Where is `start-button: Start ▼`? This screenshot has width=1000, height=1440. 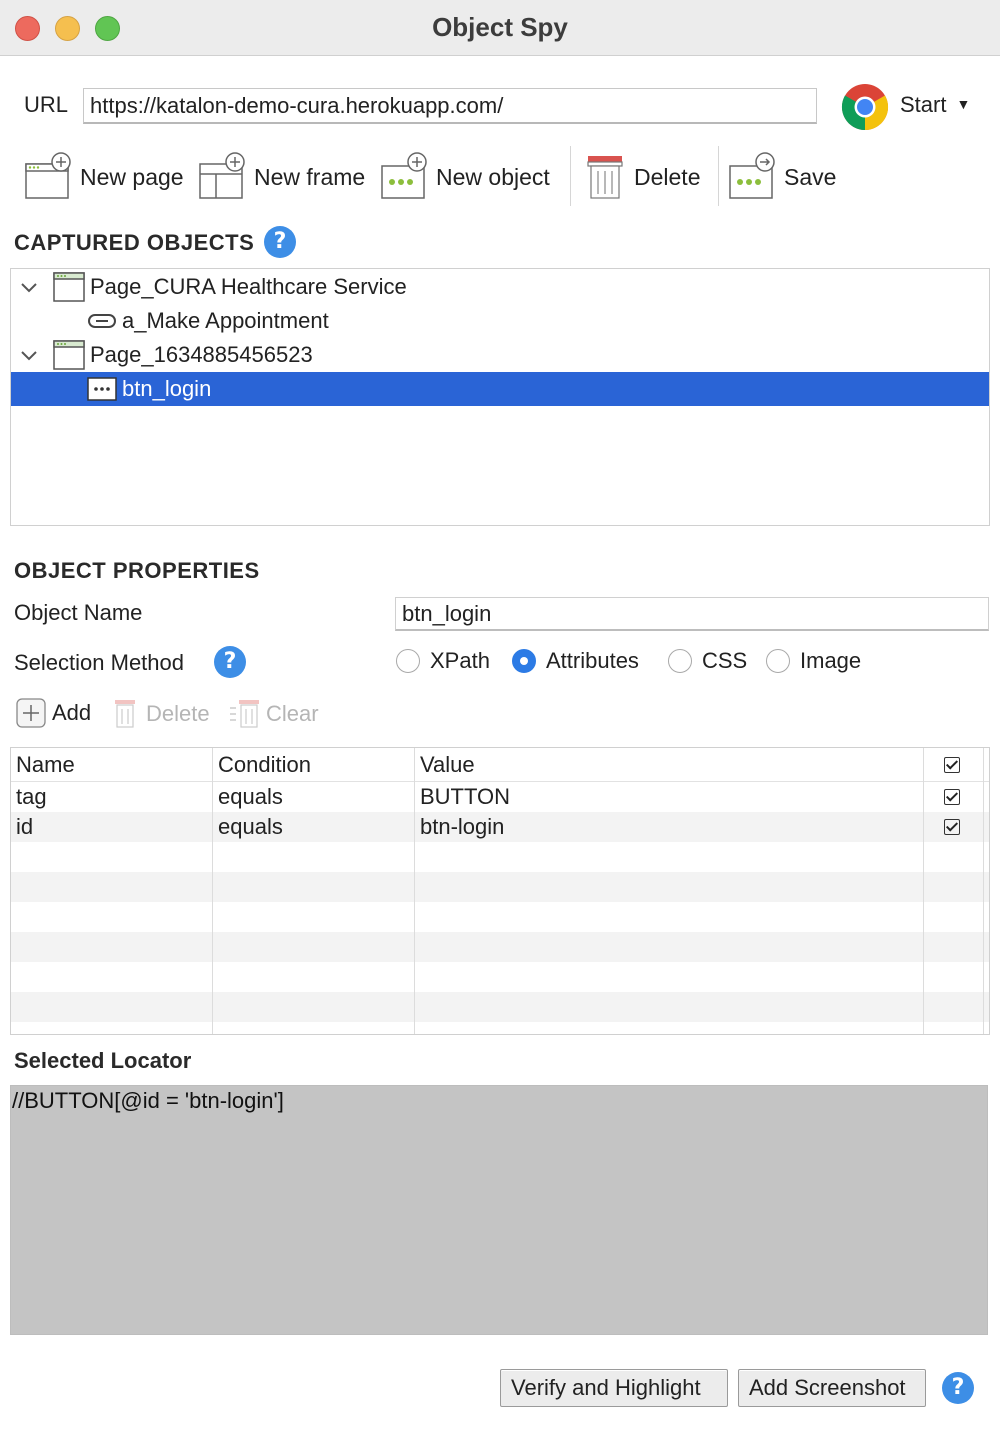 start-button: Start ▼ is located at coordinates (935, 105).